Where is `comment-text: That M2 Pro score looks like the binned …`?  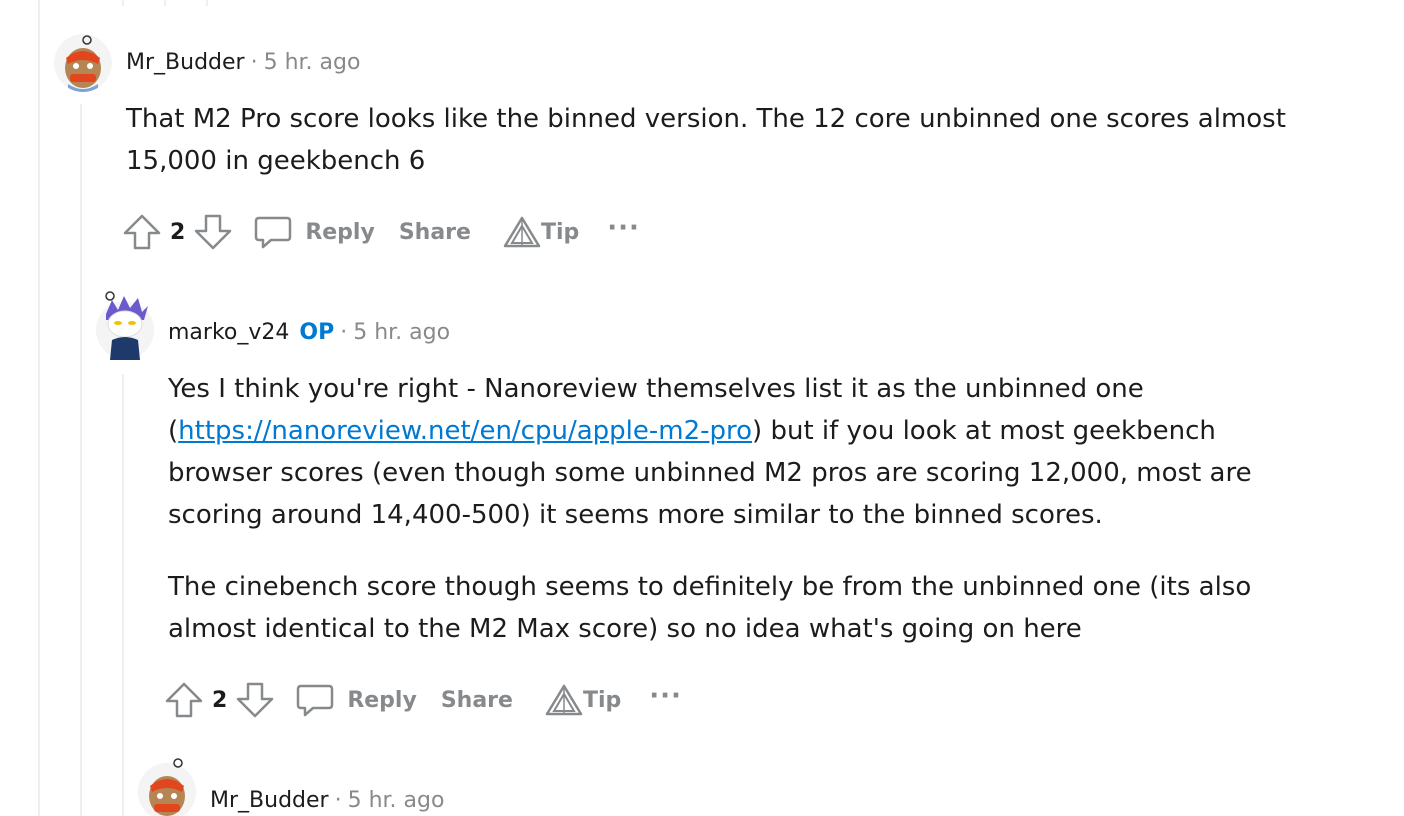 comment-text: That M2 Pro score looks like the binned … is located at coordinates (706, 140).